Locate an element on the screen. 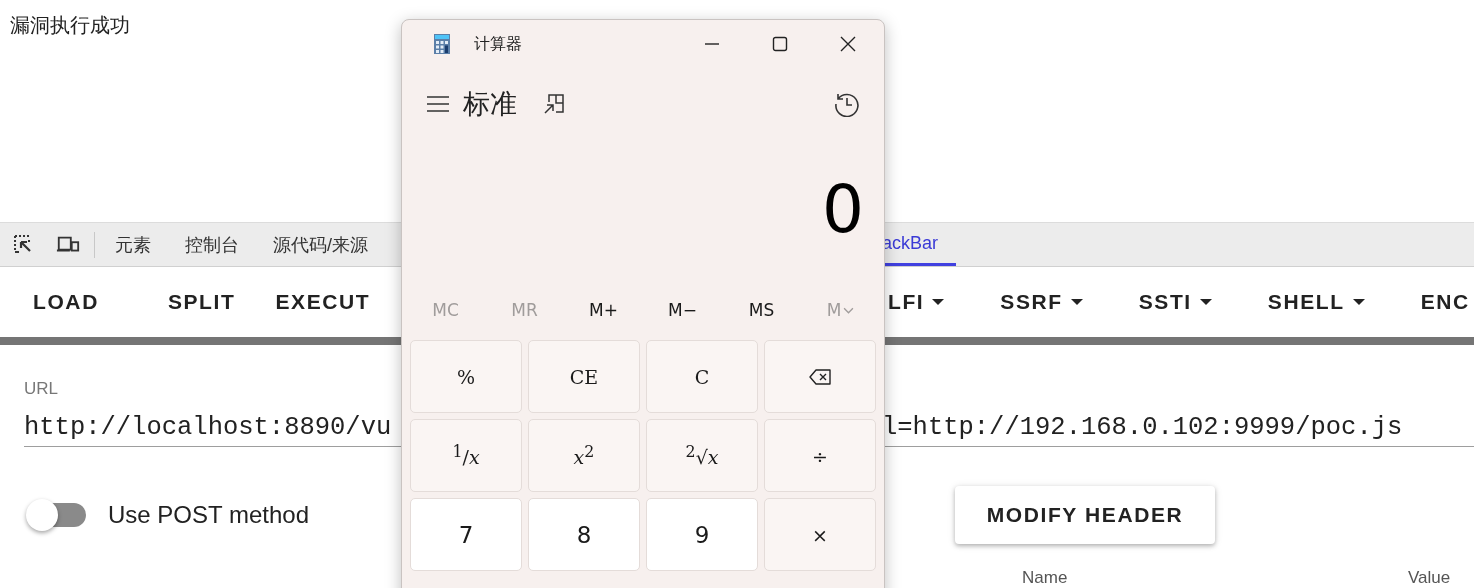 This screenshot has height=588, width=1474. menu-icon is located at coordinates (438, 104).